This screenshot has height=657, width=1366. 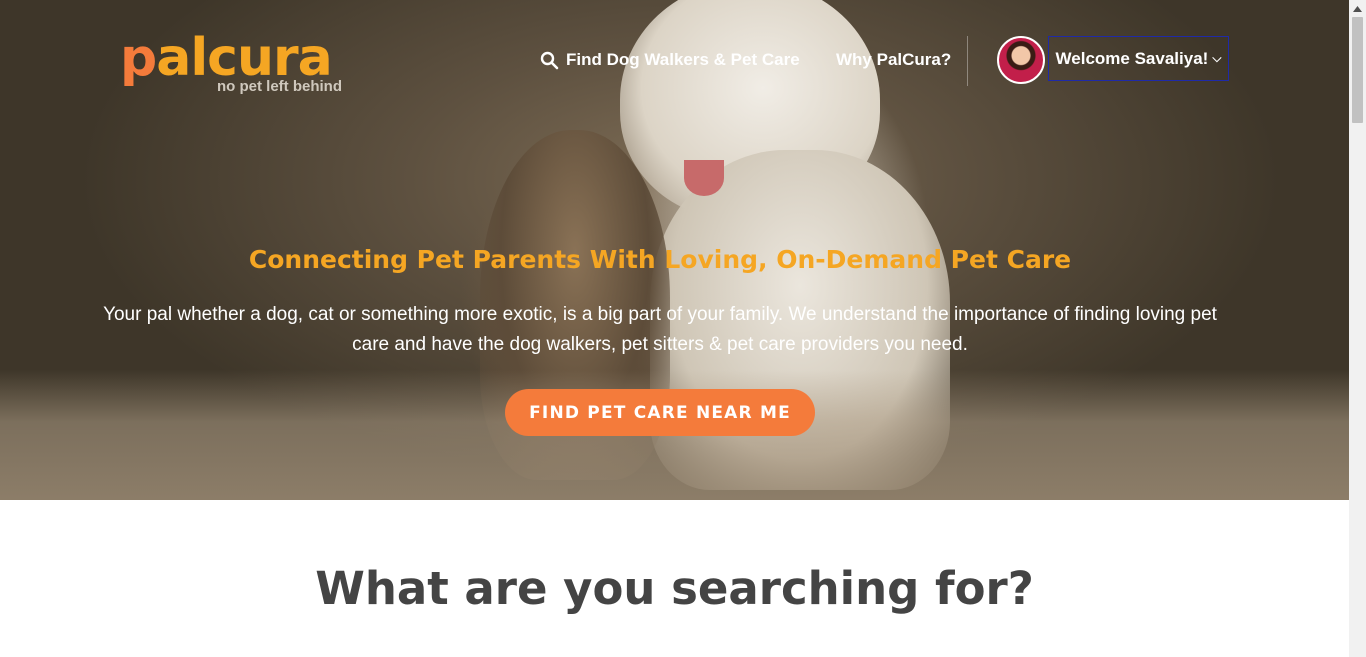 I want to click on nav-why-palcura-link: Why PalCura?, so click(x=893, y=60).